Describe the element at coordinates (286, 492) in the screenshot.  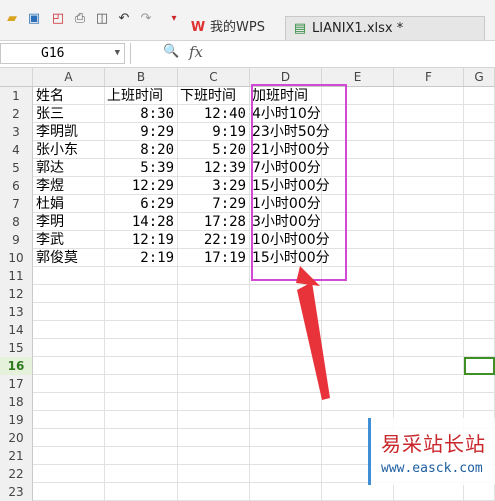
I see `cell-d23` at that location.